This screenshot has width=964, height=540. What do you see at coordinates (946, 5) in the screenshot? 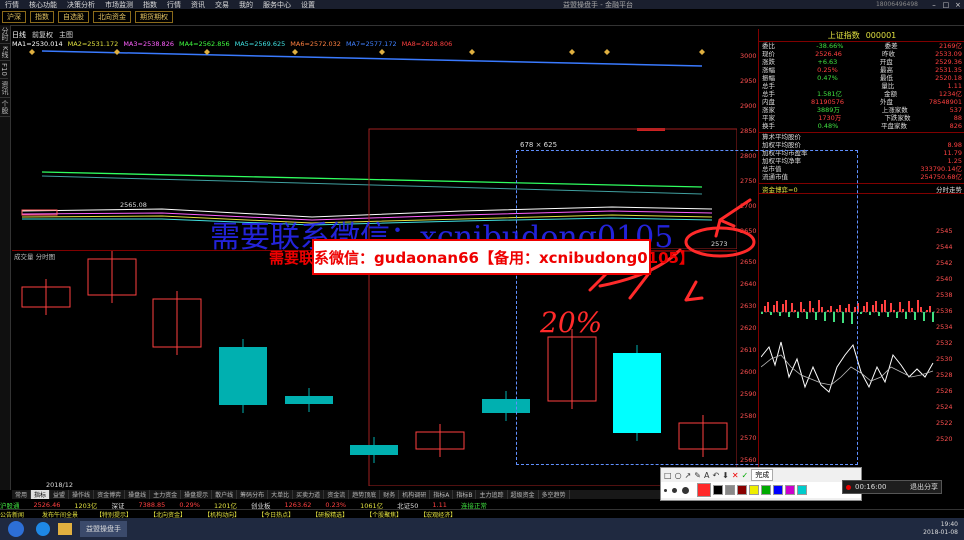
I see `maximize-icon: □` at bounding box center [946, 5].